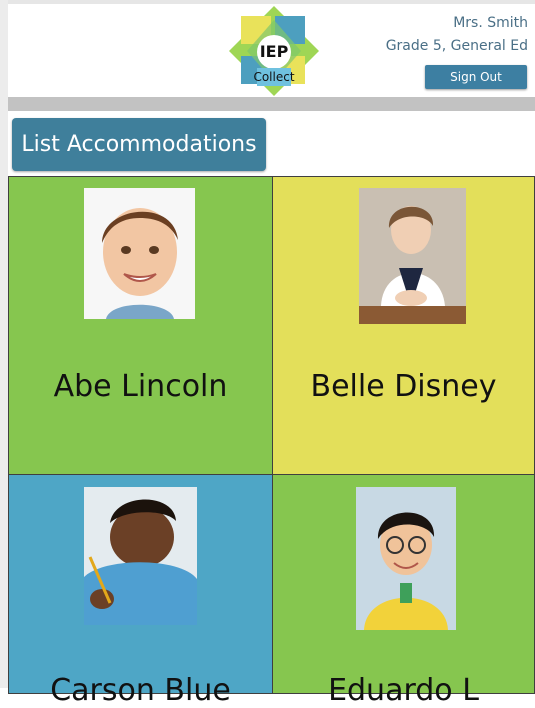  Describe the element at coordinates (403, 690) in the screenshot. I see `student-name: Eduardo L` at that location.